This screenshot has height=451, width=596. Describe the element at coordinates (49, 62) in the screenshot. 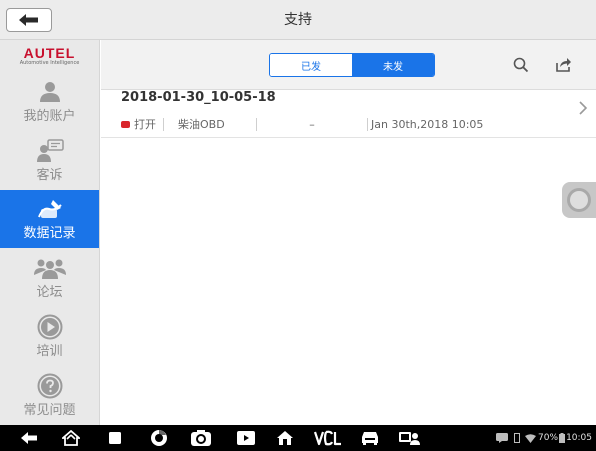

I see `logo-tagline: Automotive Intelligence` at that location.